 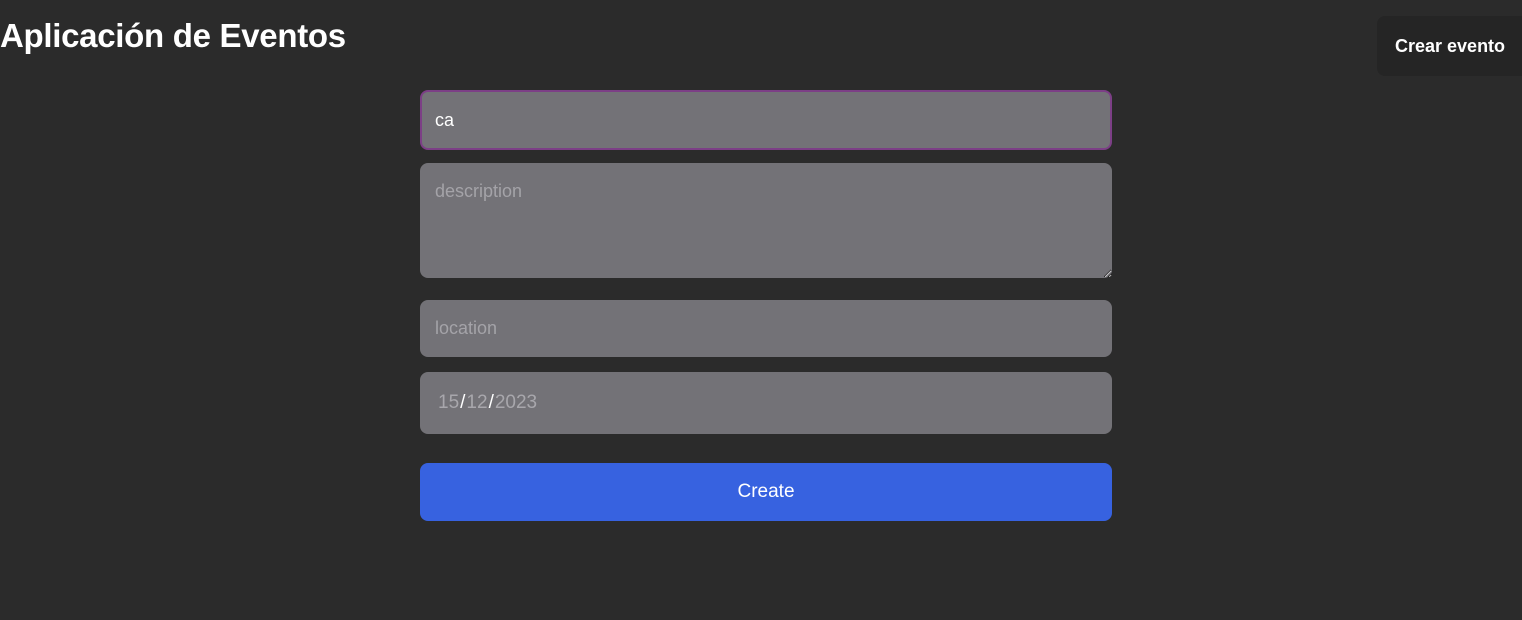 What do you see at coordinates (766, 328) in the screenshot?
I see `location-input` at bounding box center [766, 328].